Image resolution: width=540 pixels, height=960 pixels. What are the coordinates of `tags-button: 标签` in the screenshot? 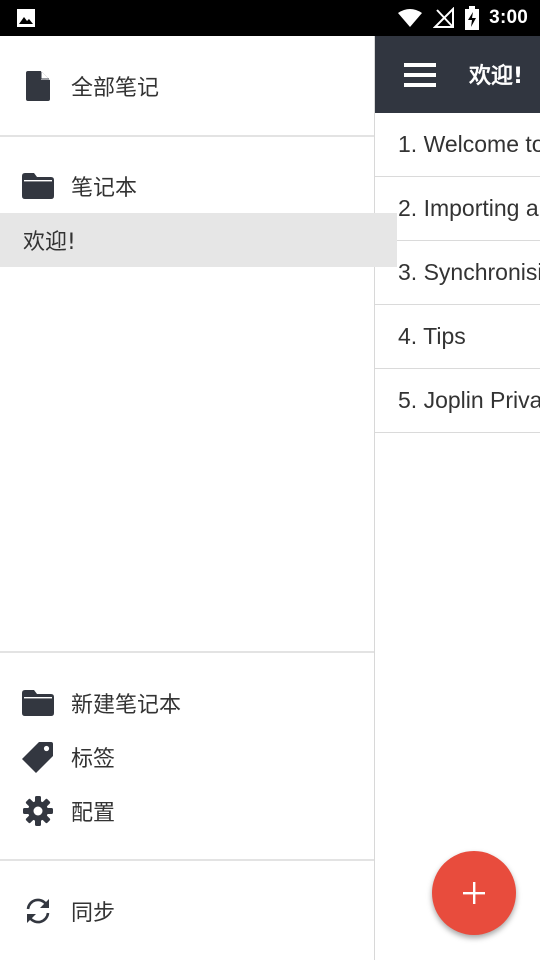 It's located at (187, 757).